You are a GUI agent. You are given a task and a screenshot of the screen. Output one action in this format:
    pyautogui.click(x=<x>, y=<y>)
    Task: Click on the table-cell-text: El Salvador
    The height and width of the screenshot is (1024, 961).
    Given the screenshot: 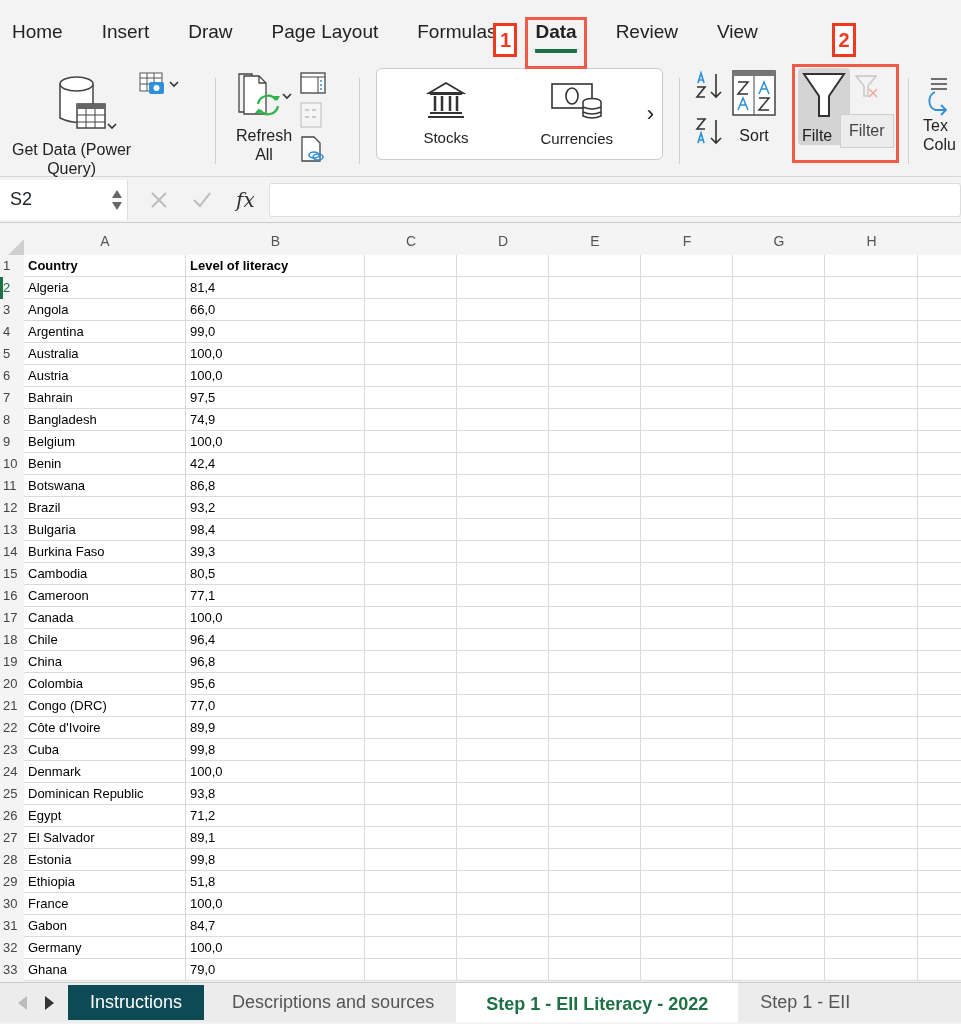 What is the action you would take?
    pyautogui.click(x=61, y=838)
    